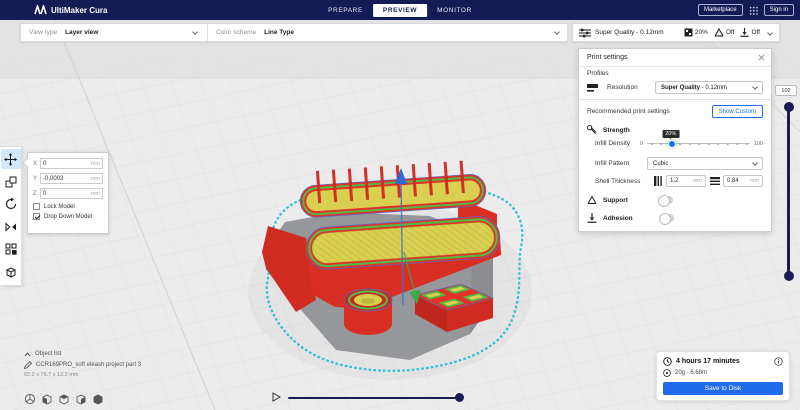 The width and height of the screenshot is (800, 410). I want to click on y-position-input: -0.0003 mm, so click(71, 178).